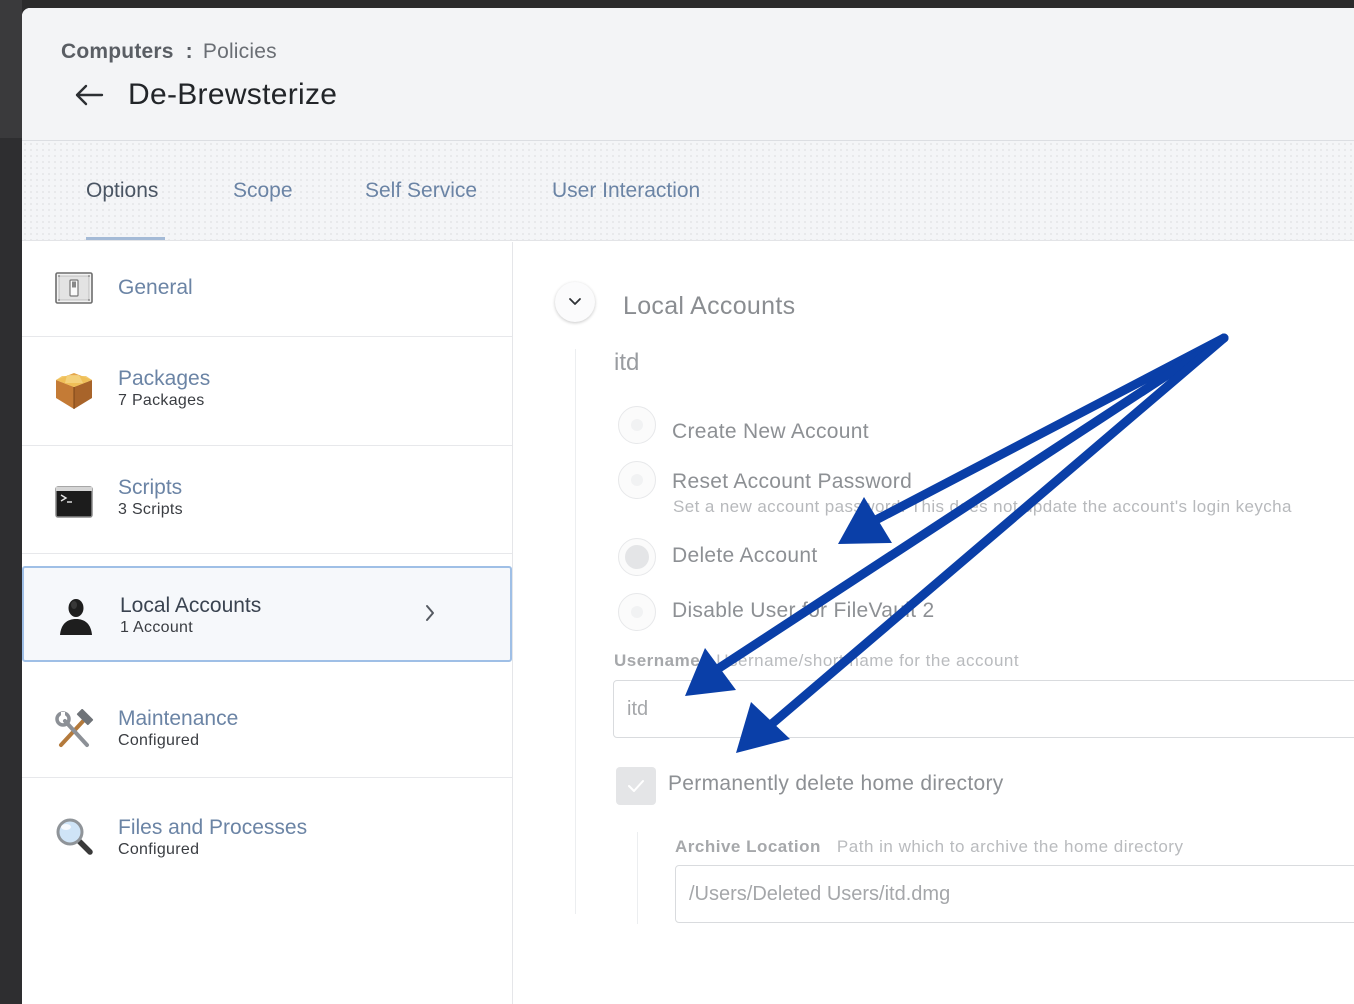 The width and height of the screenshot is (1354, 1004). What do you see at coordinates (626, 191) in the screenshot?
I see `tab-user-interaction: User Interaction` at bounding box center [626, 191].